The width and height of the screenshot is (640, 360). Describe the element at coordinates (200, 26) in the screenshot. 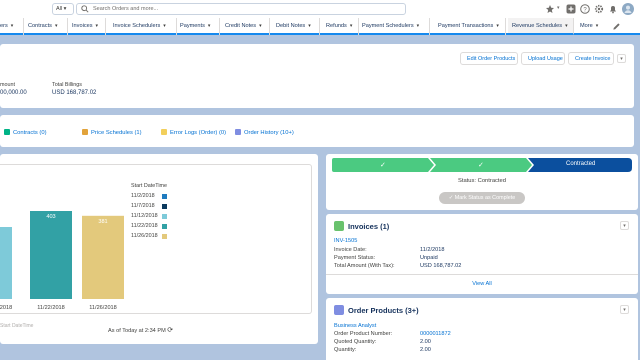

I see `nav-tab-payments: Payments ▾` at that location.